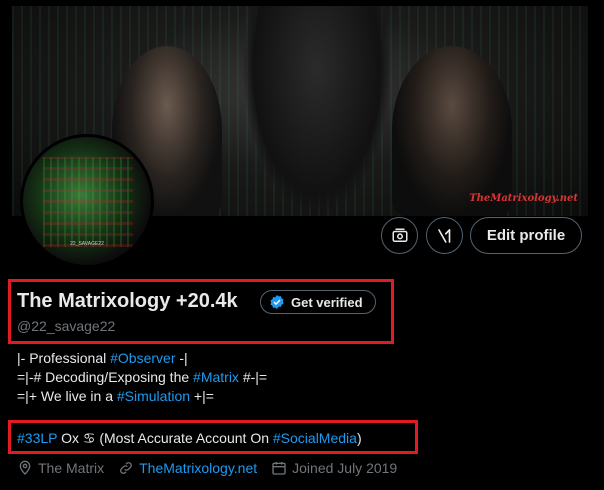 This screenshot has width=604, height=490. What do you see at coordinates (71, 468) in the screenshot?
I see `location-text: The Matrix` at bounding box center [71, 468].